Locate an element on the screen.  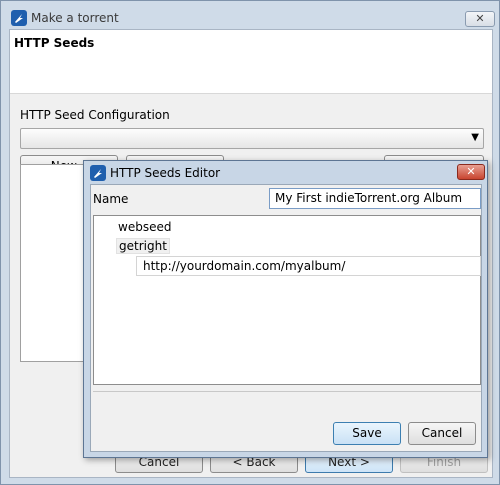
chevron-down-icon: ▼ is located at coordinates (475, 137).